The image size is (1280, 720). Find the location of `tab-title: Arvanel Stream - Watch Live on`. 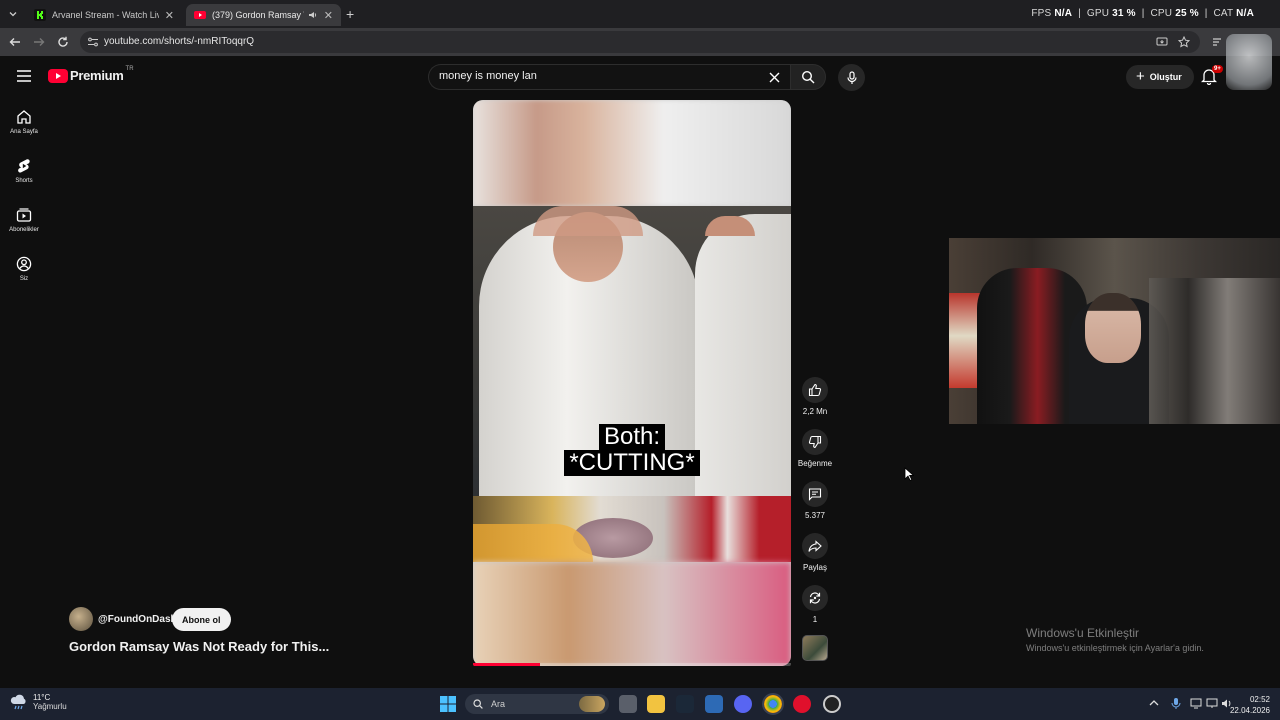

tab-title: Arvanel Stream - Watch Live on is located at coordinates (105, 15).